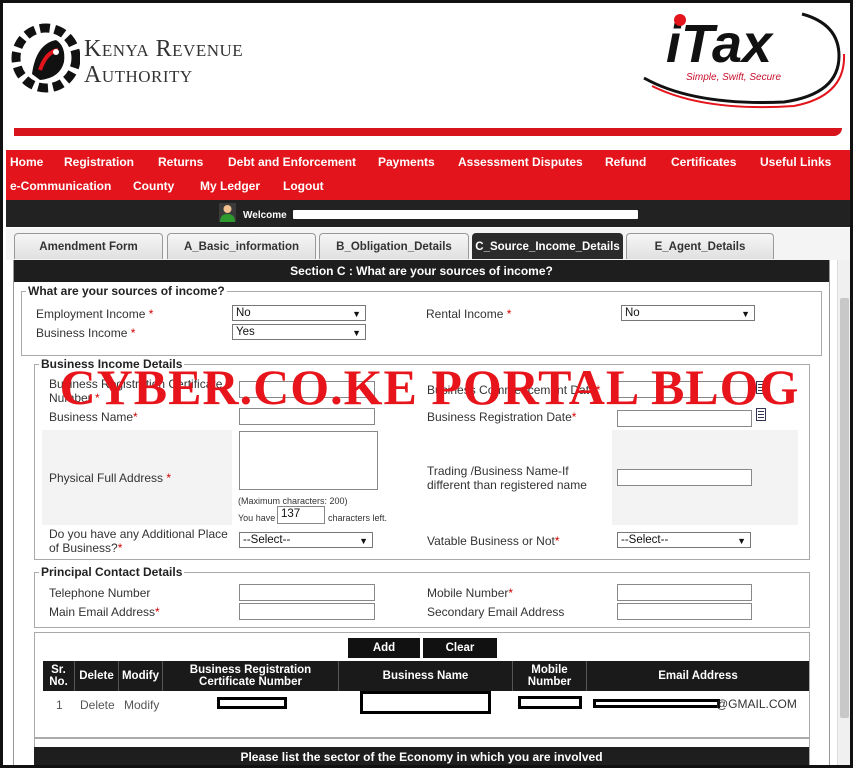 Image resolution: width=853 pixels, height=768 pixels. I want to click on redacted-business-name, so click(425, 702).